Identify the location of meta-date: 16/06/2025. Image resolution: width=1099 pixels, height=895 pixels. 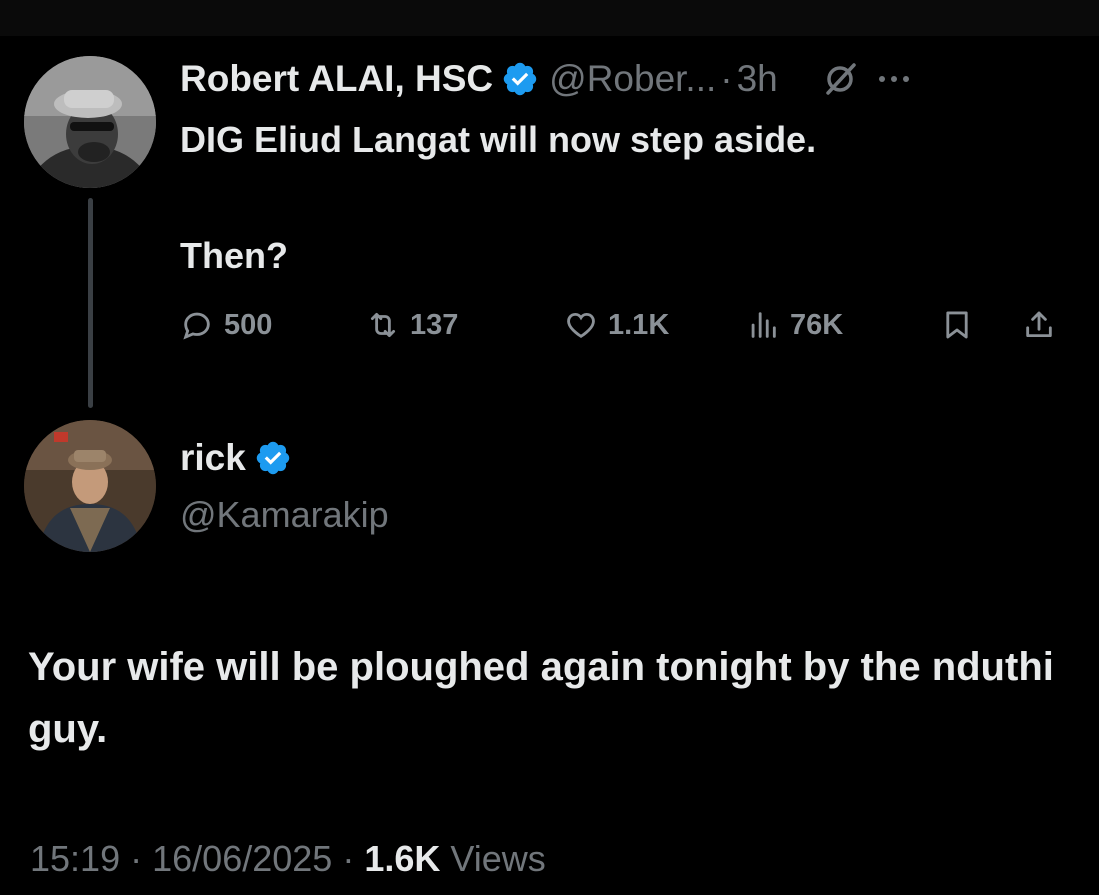
(242, 858).